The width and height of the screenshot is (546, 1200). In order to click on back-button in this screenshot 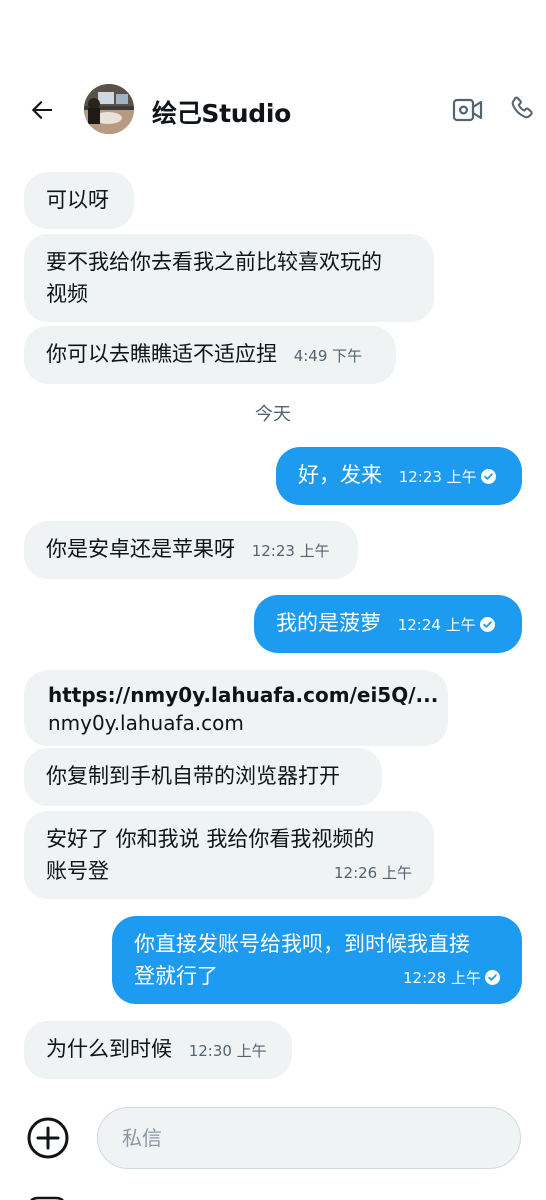, I will do `click(42, 110)`.